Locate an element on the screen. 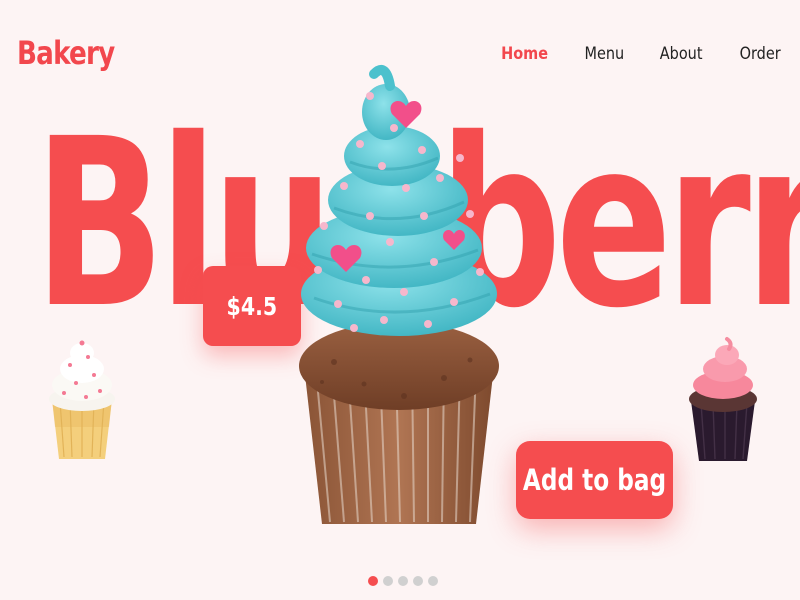  carousel-dots is located at coordinates (403, 581).